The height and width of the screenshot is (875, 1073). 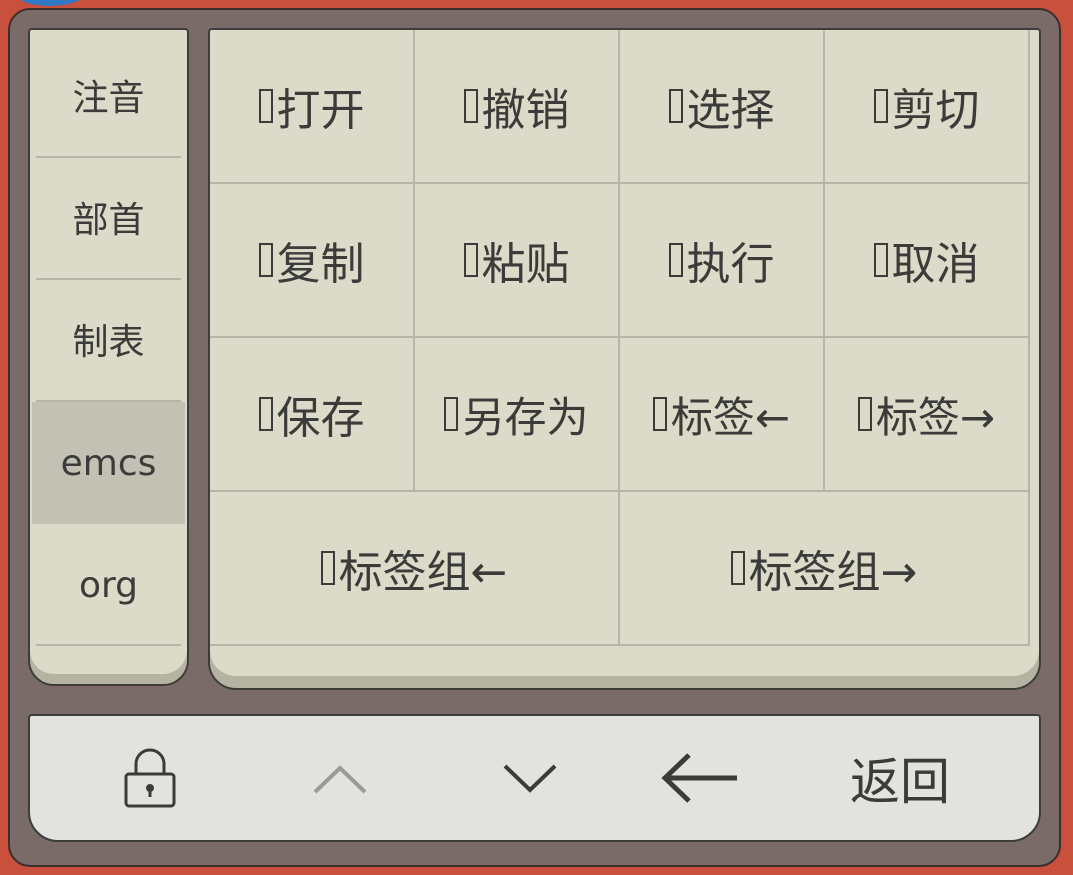 I want to click on chevron-up-icon, so click(x=340, y=779).